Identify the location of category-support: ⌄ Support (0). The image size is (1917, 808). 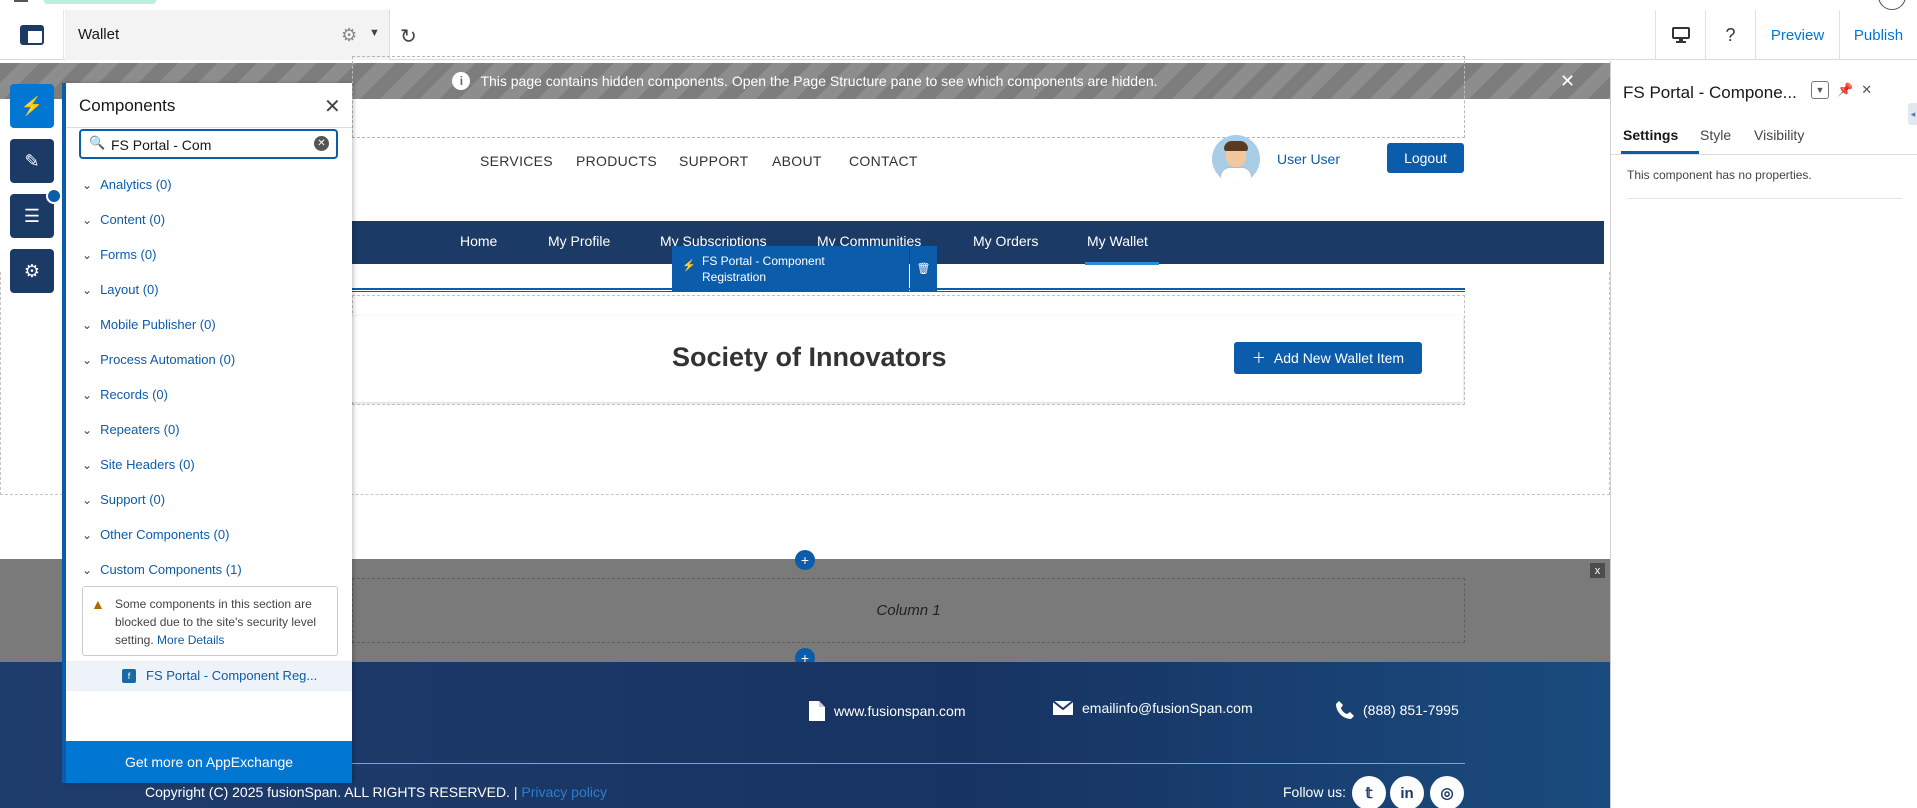
(123, 499).